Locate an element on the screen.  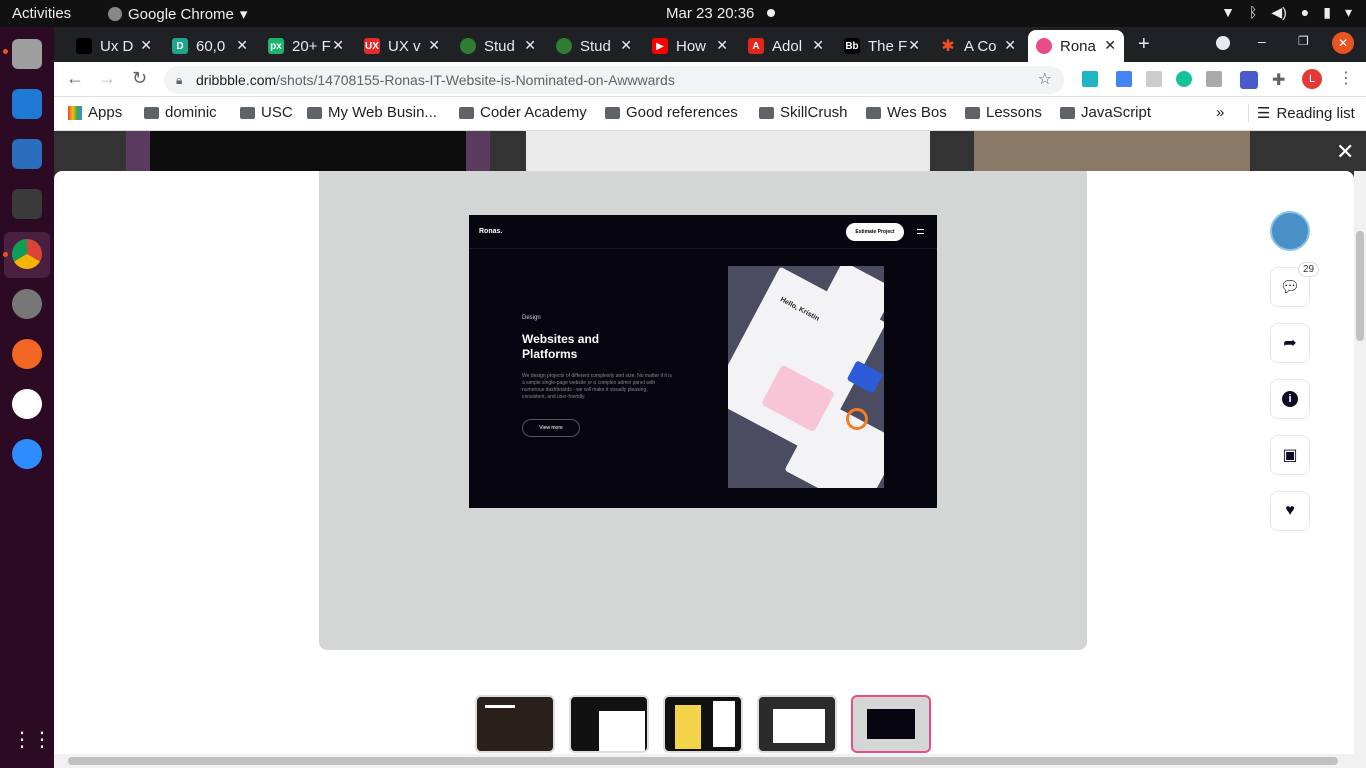
browser-tab-active: Rona ✕ is located at coordinates (1076, 46).